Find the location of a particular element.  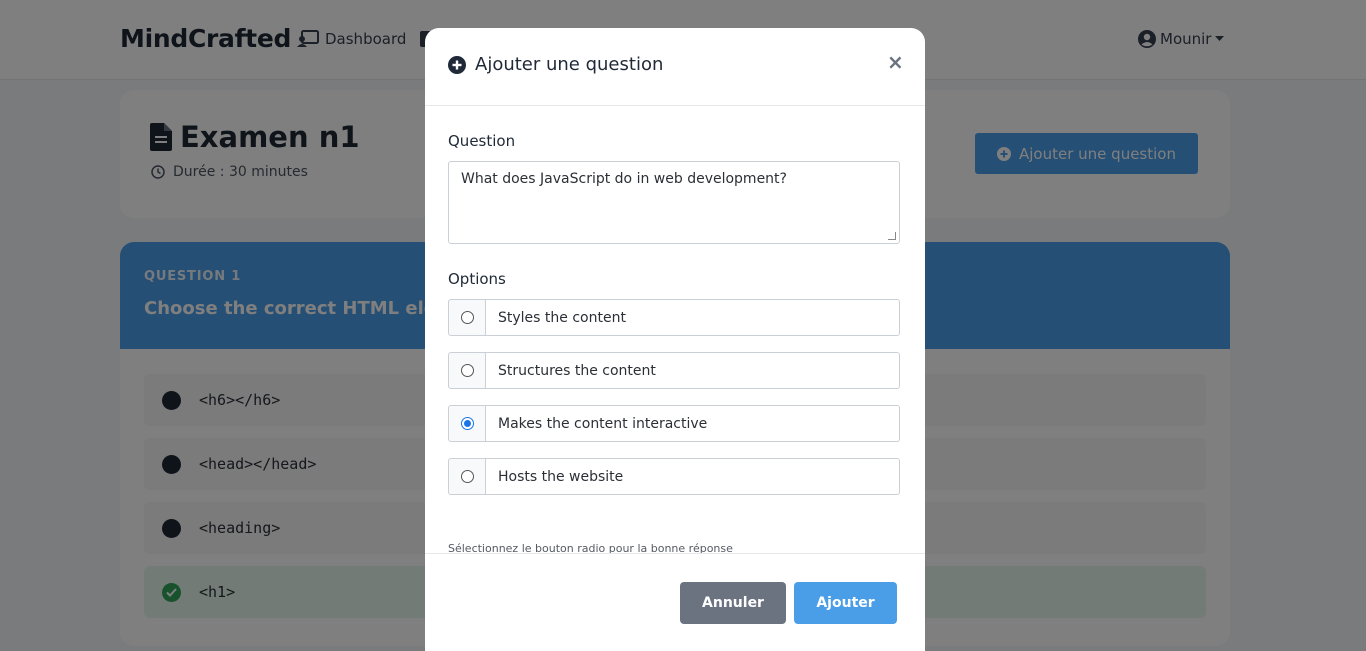

cancel-button: Annuler is located at coordinates (733, 603).